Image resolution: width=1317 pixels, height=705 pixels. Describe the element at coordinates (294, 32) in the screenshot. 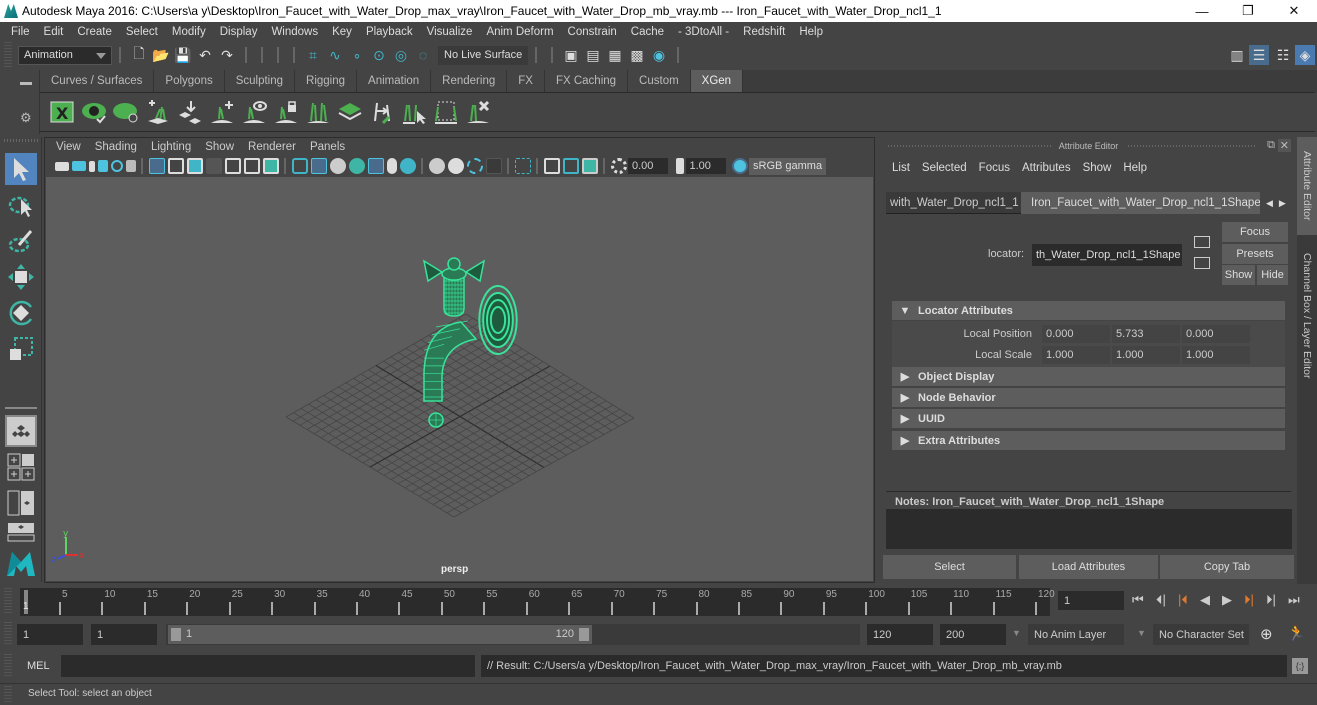

I see `menu-windows: Windows` at that location.